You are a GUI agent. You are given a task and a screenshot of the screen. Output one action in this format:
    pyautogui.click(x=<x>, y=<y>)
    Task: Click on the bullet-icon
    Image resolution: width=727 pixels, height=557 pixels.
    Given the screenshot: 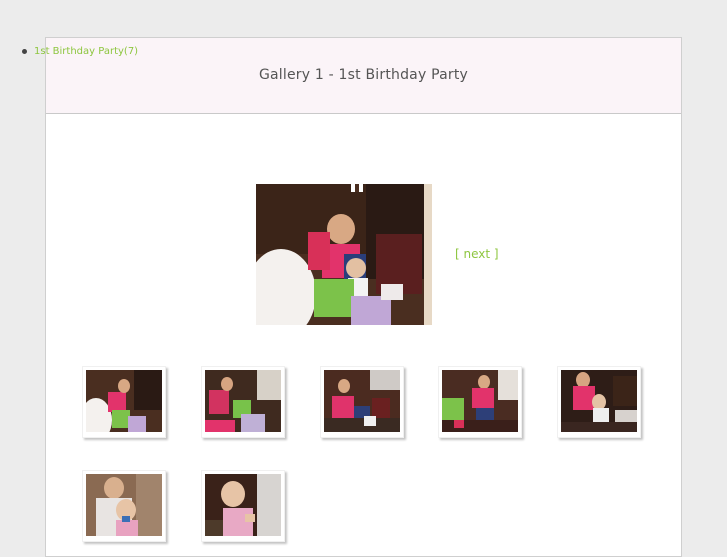 What is the action you would take?
    pyautogui.click(x=24, y=51)
    